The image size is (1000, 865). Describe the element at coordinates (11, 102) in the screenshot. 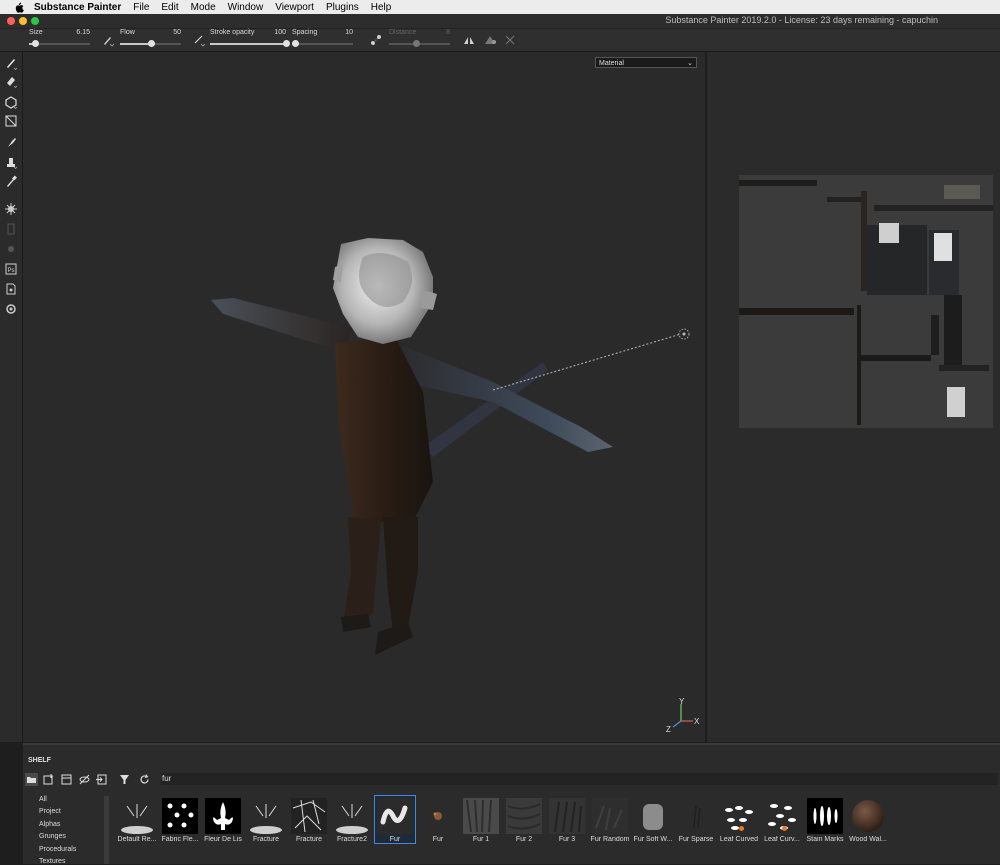

I see `projection-icon` at that location.